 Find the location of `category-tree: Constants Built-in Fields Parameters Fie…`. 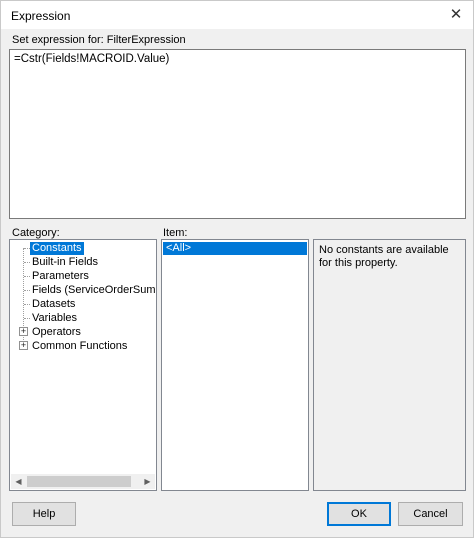

category-tree: Constants Built-in Fields Parameters Fie… is located at coordinates (83, 365).